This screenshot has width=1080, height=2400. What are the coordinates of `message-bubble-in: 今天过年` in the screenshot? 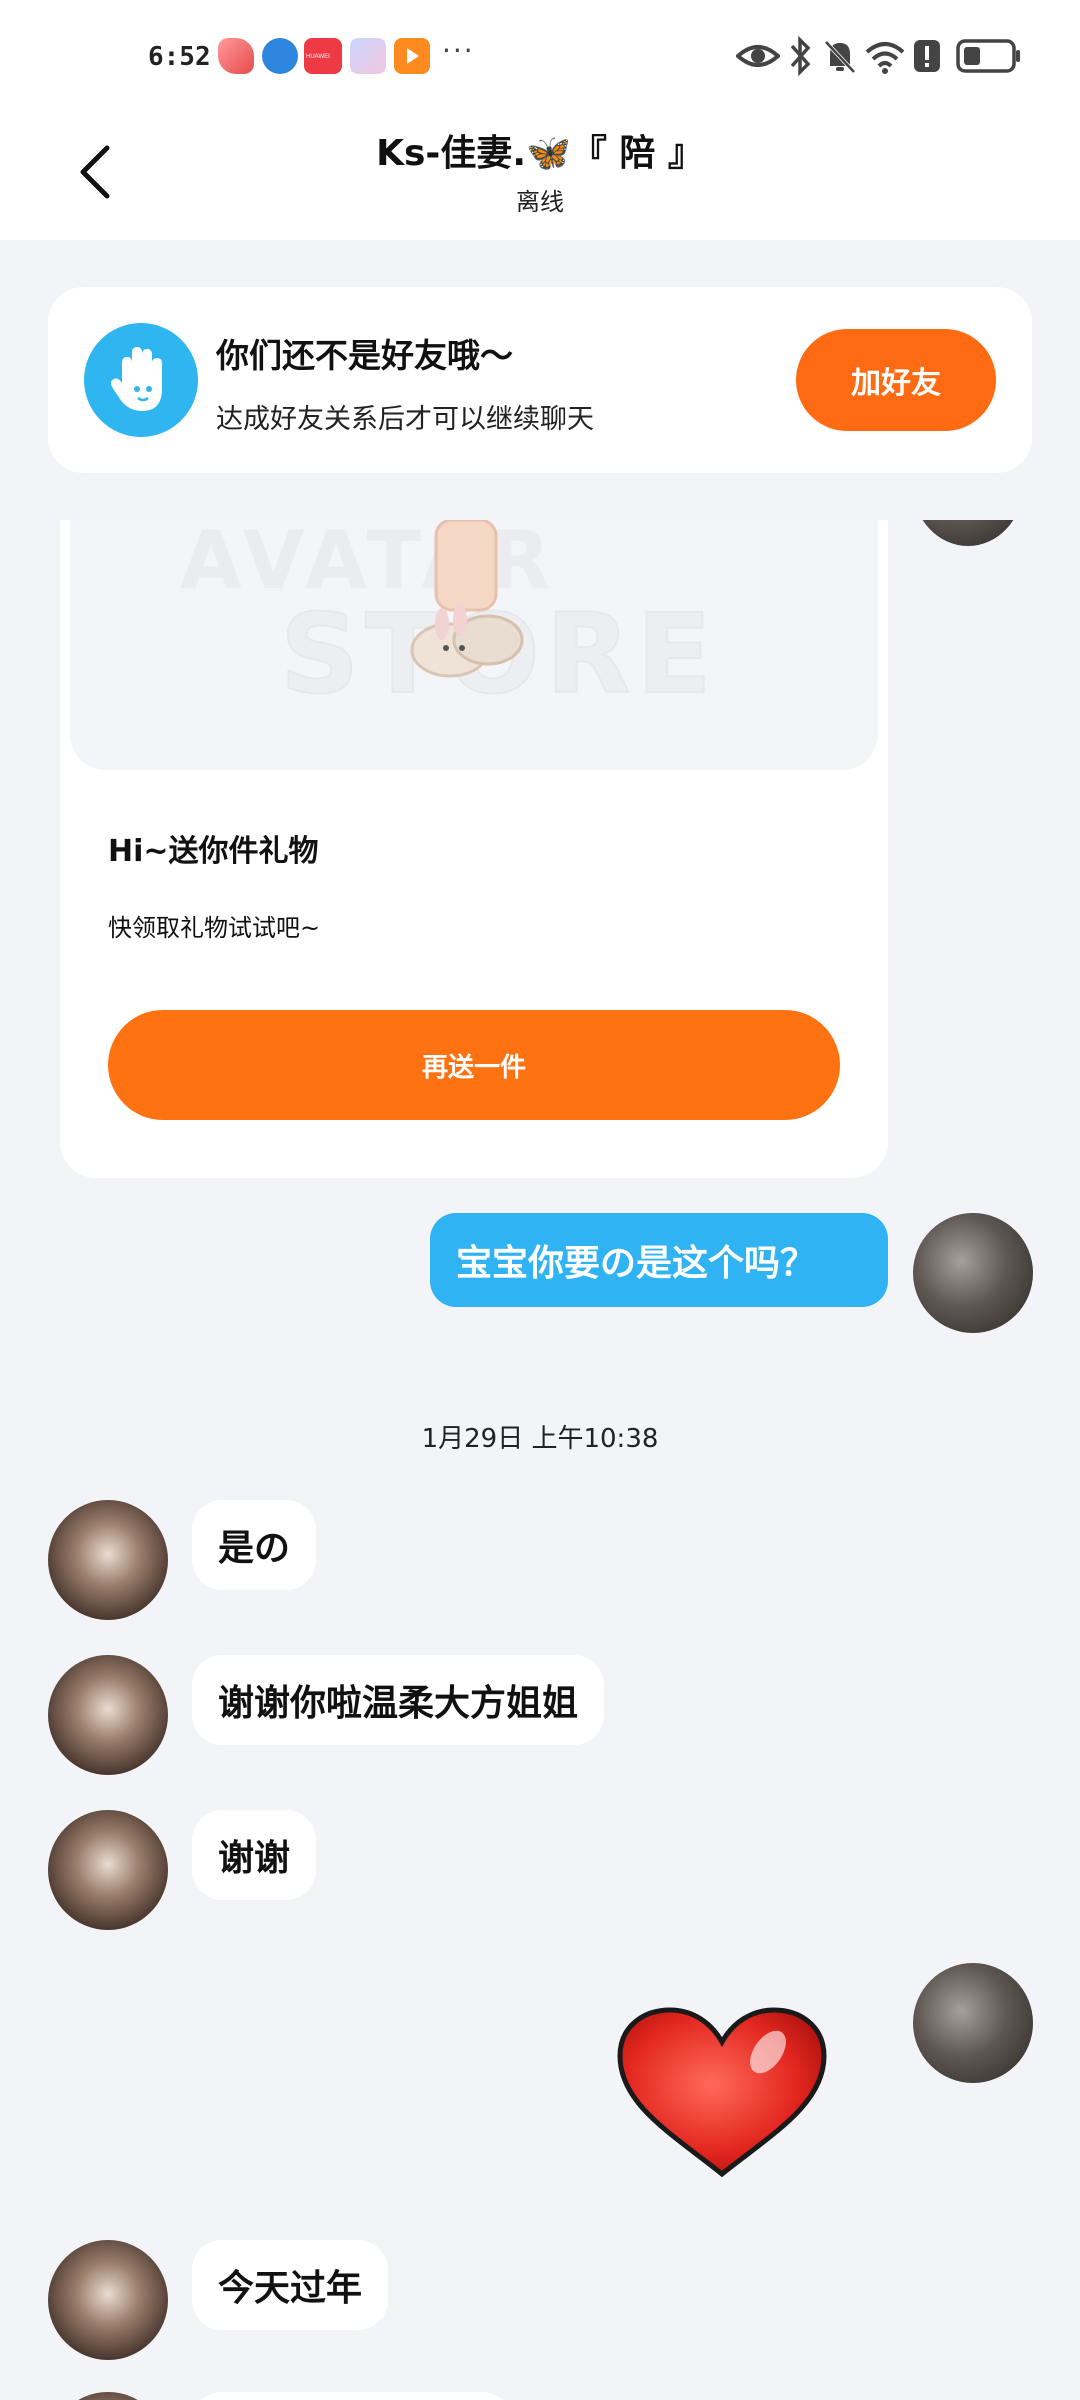 It's located at (290, 2285).